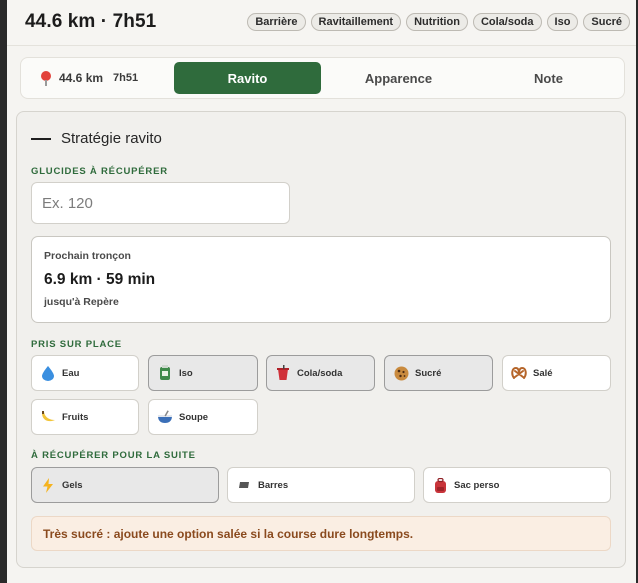 The image size is (638, 583). I want to click on pretzel-icon, so click(519, 373).